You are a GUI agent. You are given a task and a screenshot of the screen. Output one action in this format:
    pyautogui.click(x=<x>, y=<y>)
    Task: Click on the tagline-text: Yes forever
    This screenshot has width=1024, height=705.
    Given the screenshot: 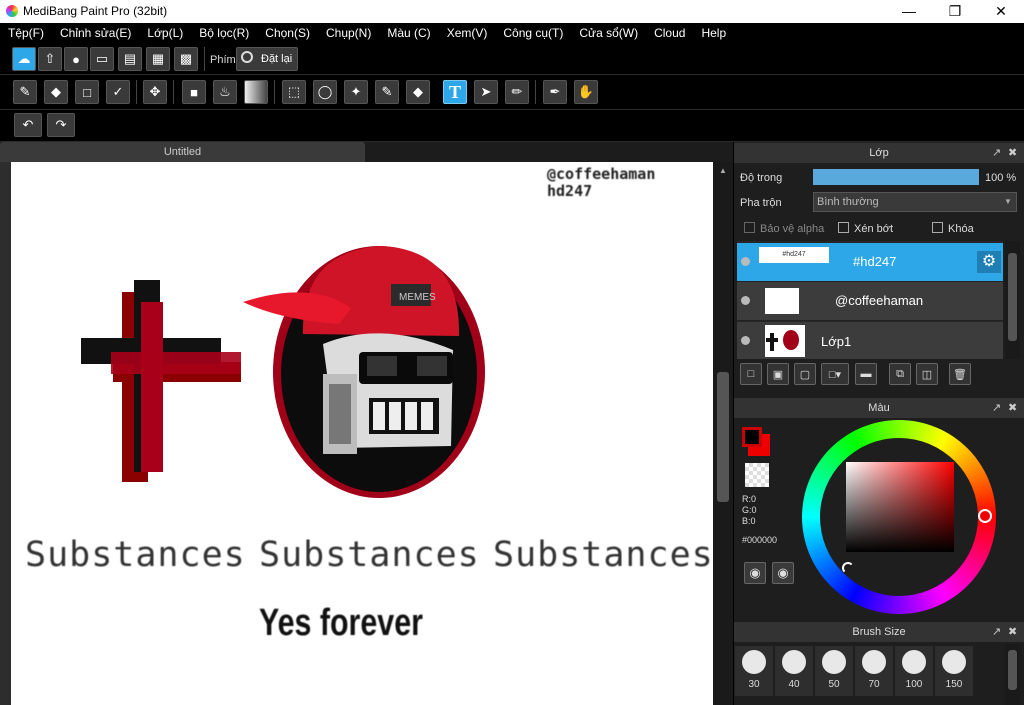 What is the action you would take?
    pyautogui.click(x=341, y=623)
    